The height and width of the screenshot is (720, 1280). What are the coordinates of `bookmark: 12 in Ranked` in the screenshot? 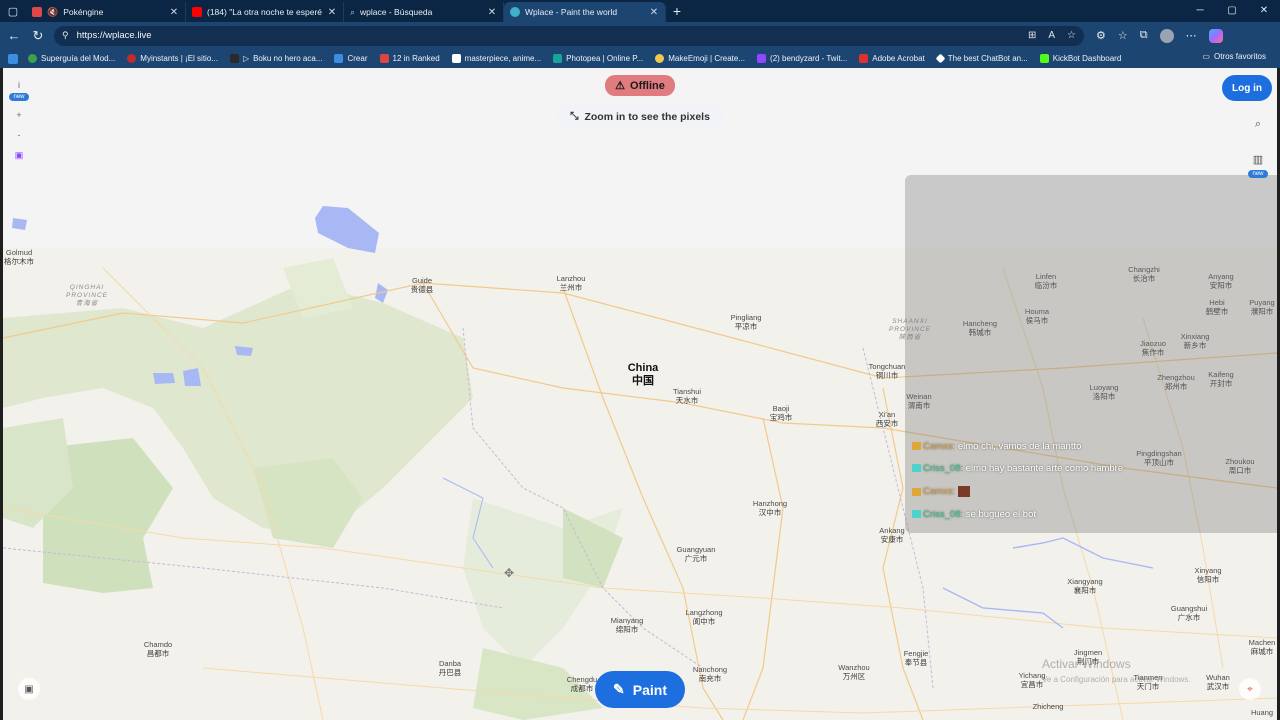 It's located at (409, 58).